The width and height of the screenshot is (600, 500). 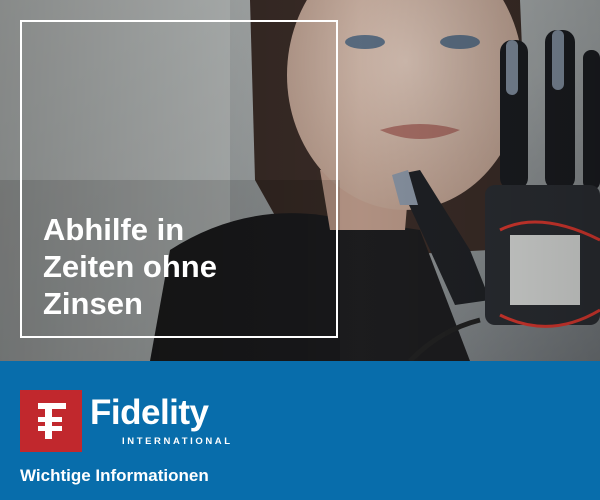 What do you see at coordinates (51, 421) in the screenshot?
I see `fidelity-f-icon` at bounding box center [51, 421].